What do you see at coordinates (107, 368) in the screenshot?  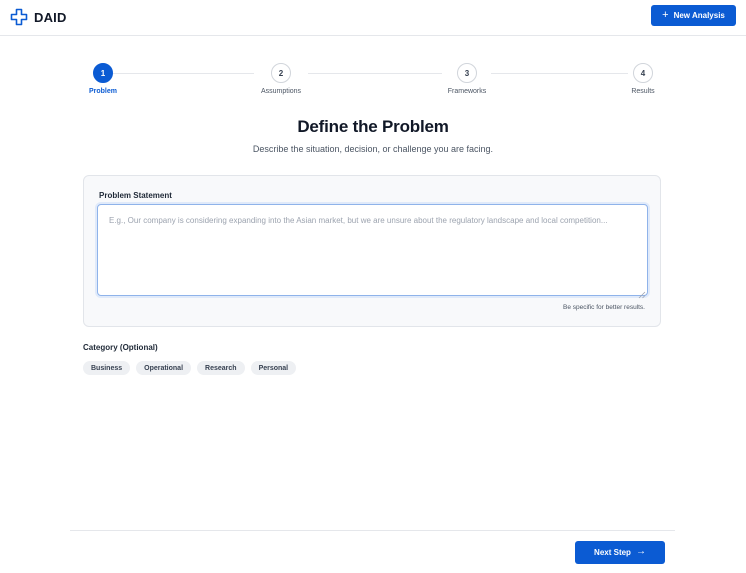 I see `category-chip-business: Business` at bounding box center [107, 368].